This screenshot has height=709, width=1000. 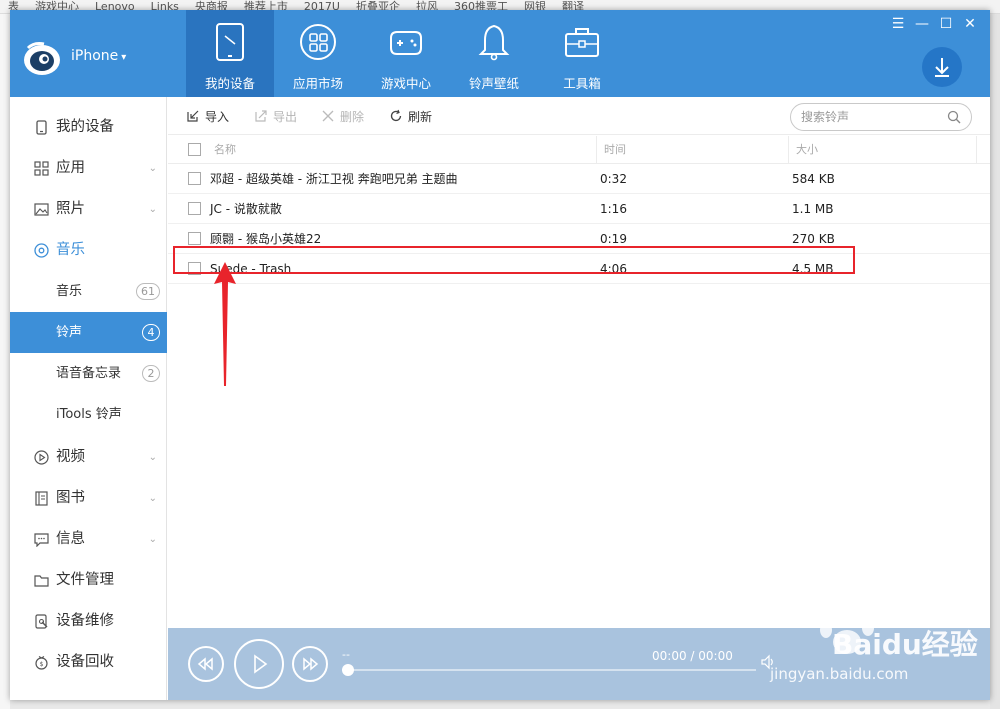 What do you see at coordinates (582, 83) in the screenshot?
I see `tab-label: 工具箱` at bounding box center [582, 83].